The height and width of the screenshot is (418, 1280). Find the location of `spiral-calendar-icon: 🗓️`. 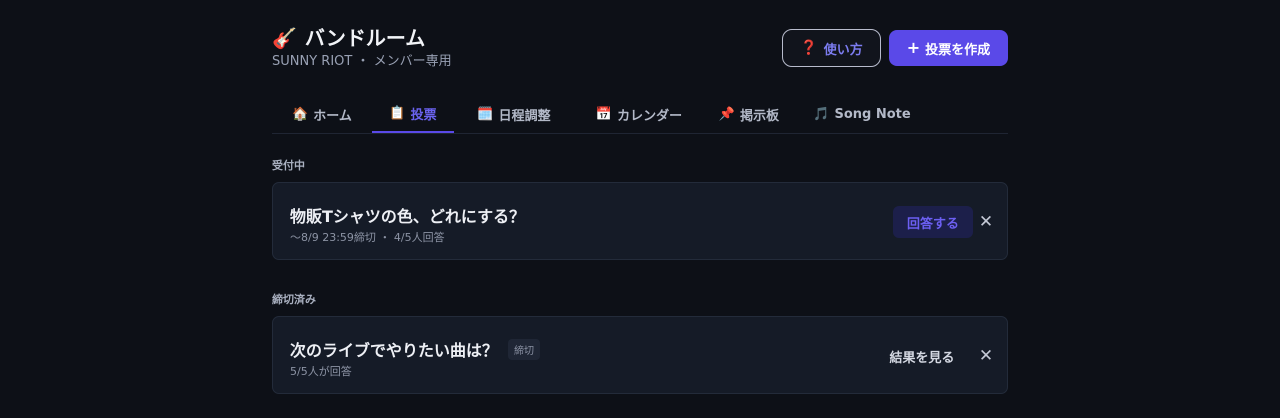

spiral-calendar-icon: 🗓️ is located at coordinates (485, 114).